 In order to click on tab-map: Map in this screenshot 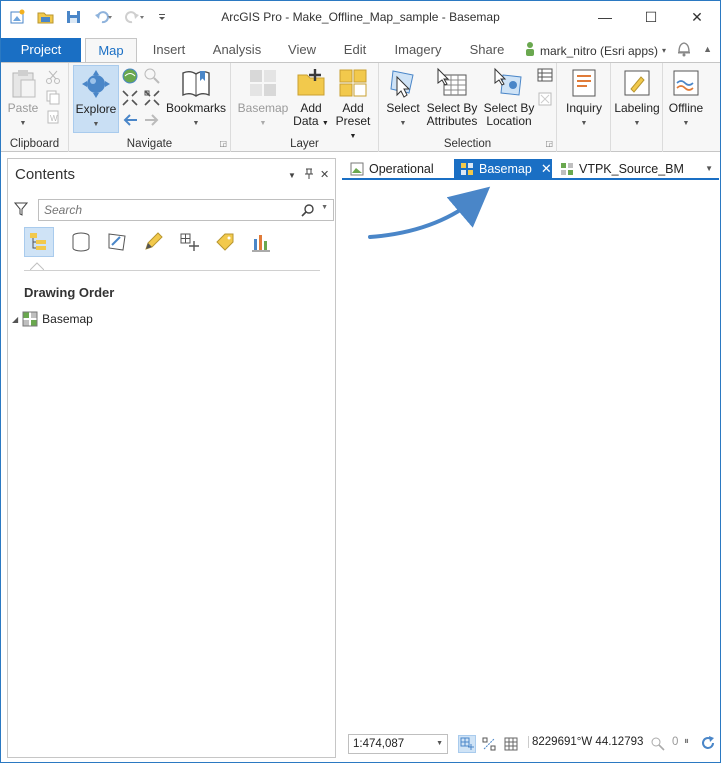, I will do `click(111, 50)`.